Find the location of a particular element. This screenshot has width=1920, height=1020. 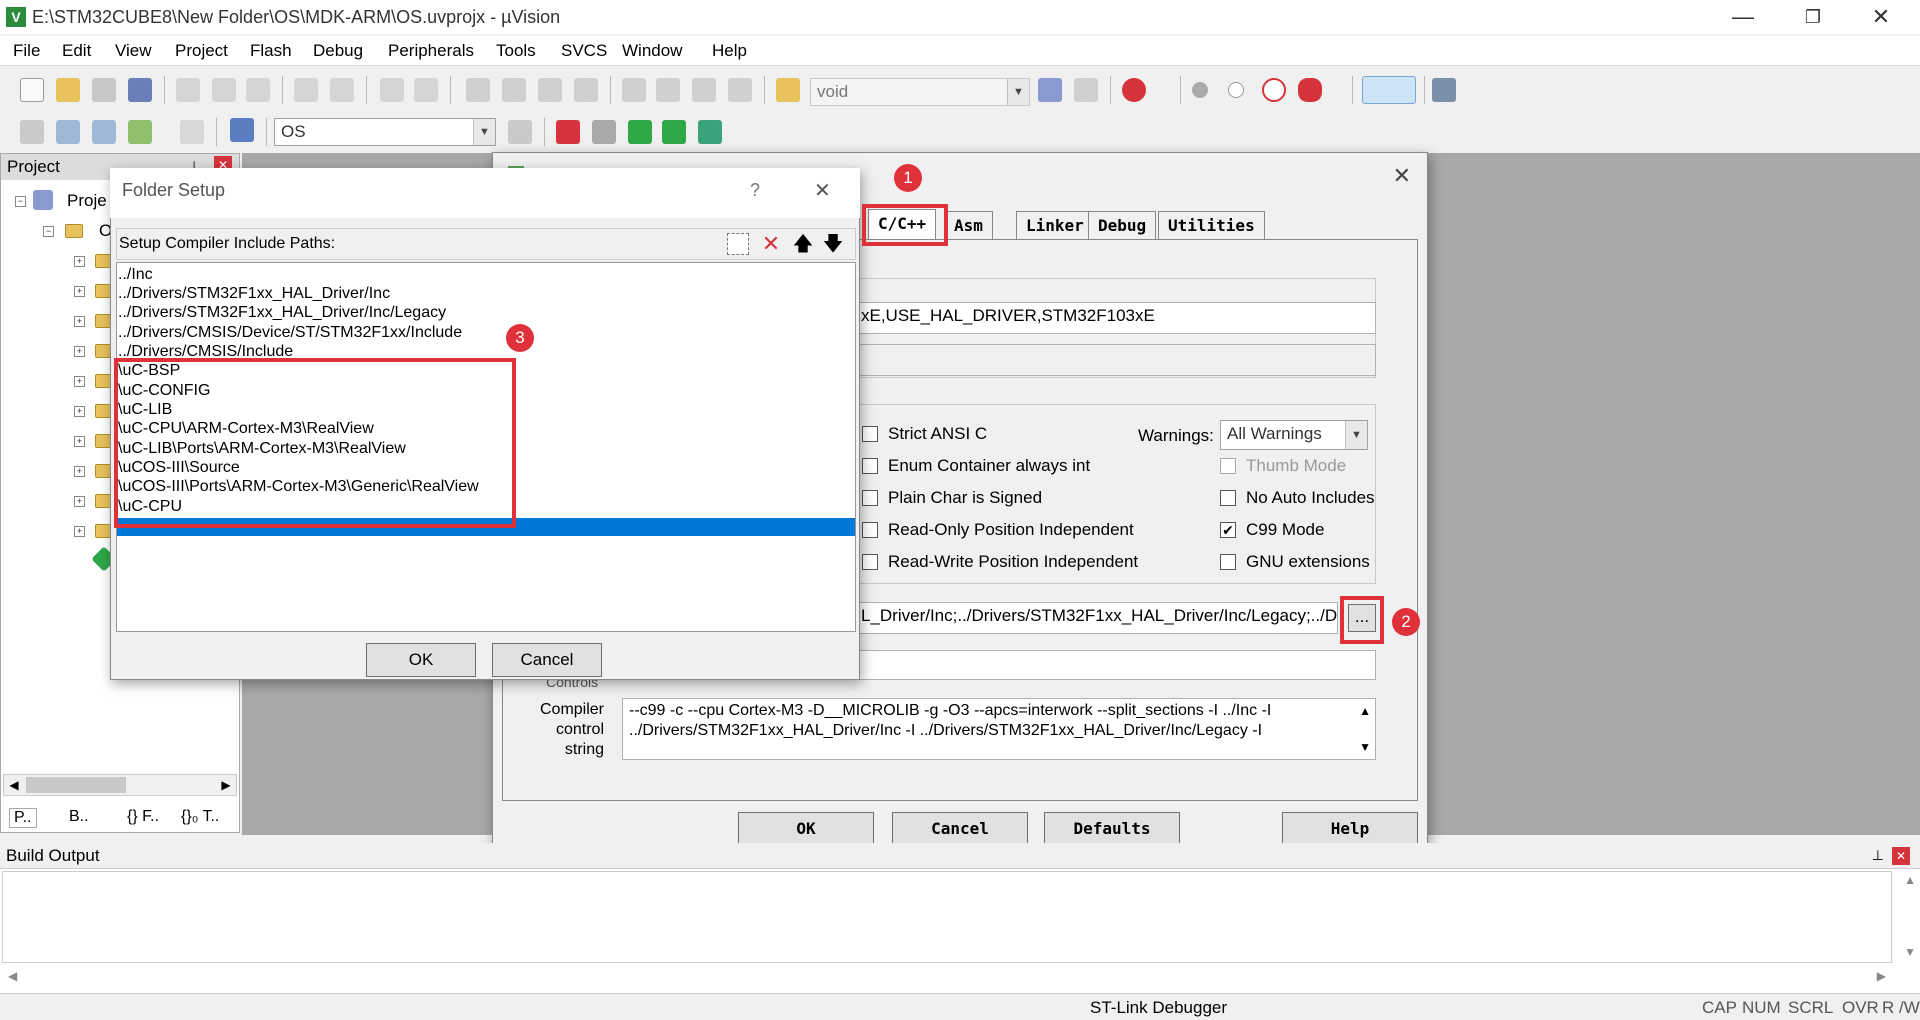

copy-icon is located at coordinates (224, 90).